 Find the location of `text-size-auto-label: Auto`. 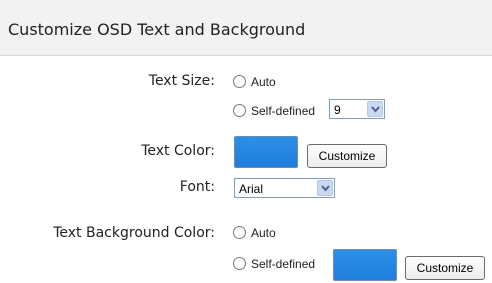

text-size-auto-label: Auto is located at coordinates (263, 82).